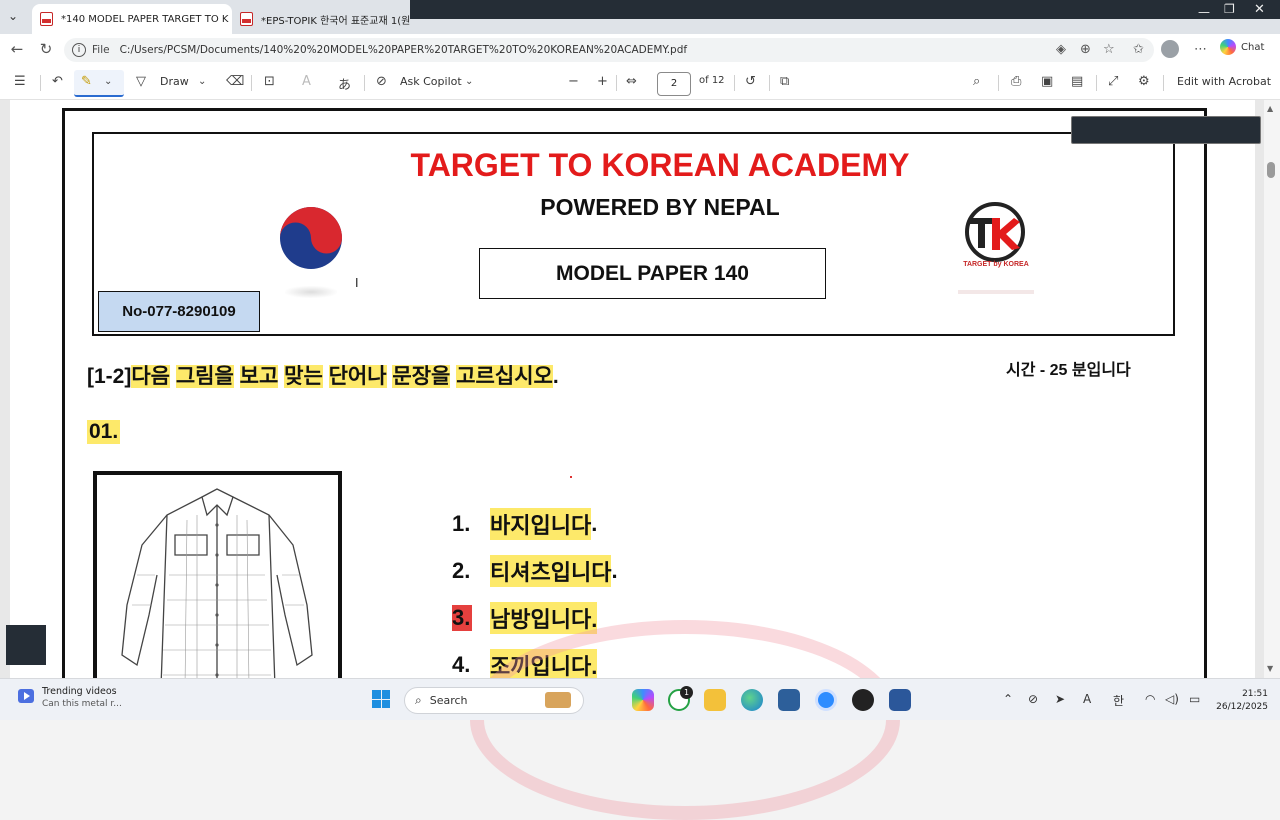 This screenshot has width=1280, height=820. What do you see at coordinates (462, 618) in the screenshot?
I see `option-number-marked: 3.` at bounding box center [462, 618].